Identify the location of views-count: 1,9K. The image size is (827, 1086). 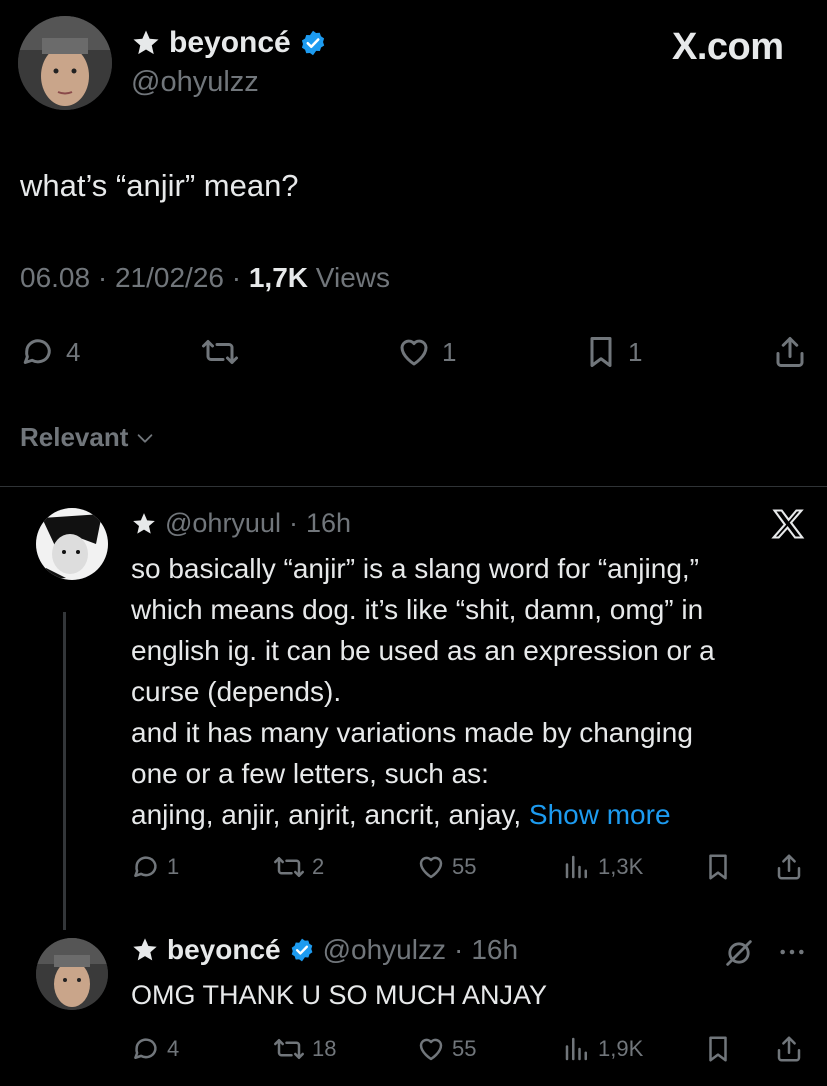
(621, 1048).